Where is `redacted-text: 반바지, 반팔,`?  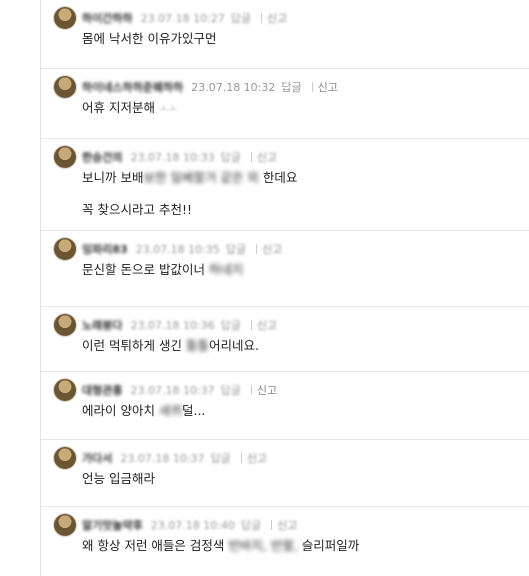 redacted-text: 반바지, 반팔, is located at coordinates (263, 545).